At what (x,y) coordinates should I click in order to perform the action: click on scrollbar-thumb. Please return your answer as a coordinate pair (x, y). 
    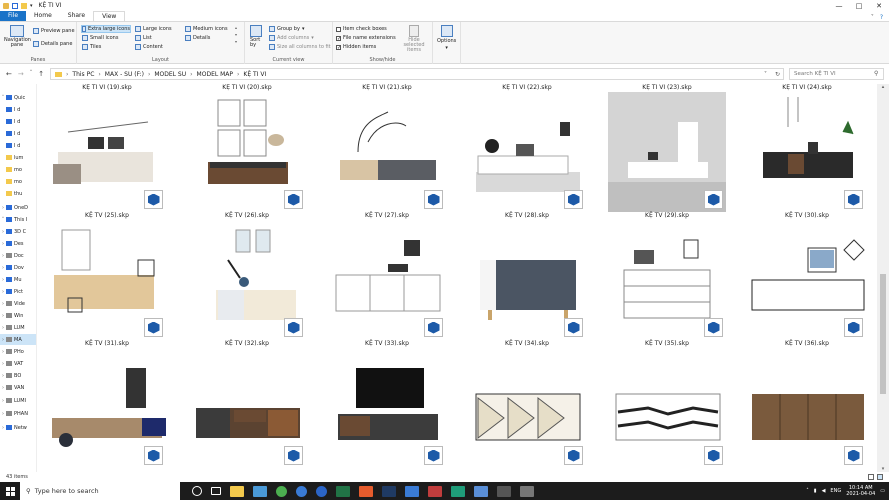
    Looking at the image, I should click on (883, 334).